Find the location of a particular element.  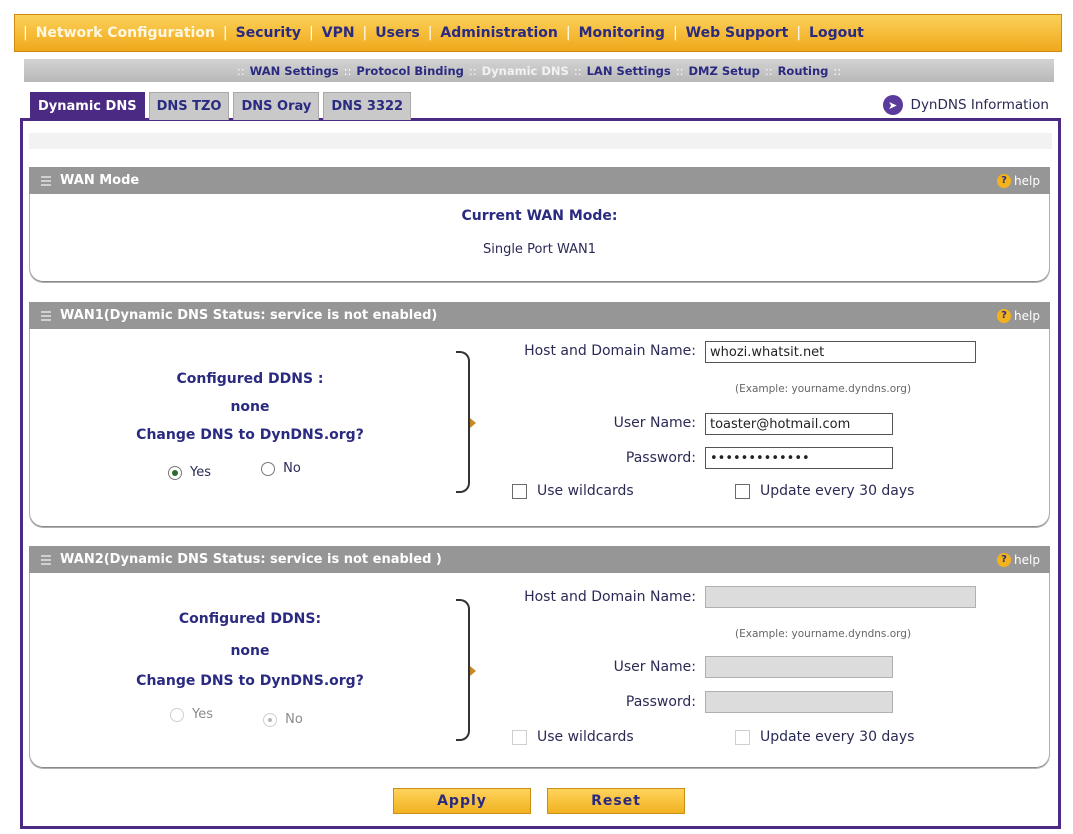

current-wan-mode-label: Current WAN Mode: is located at coordinates (539, 216).